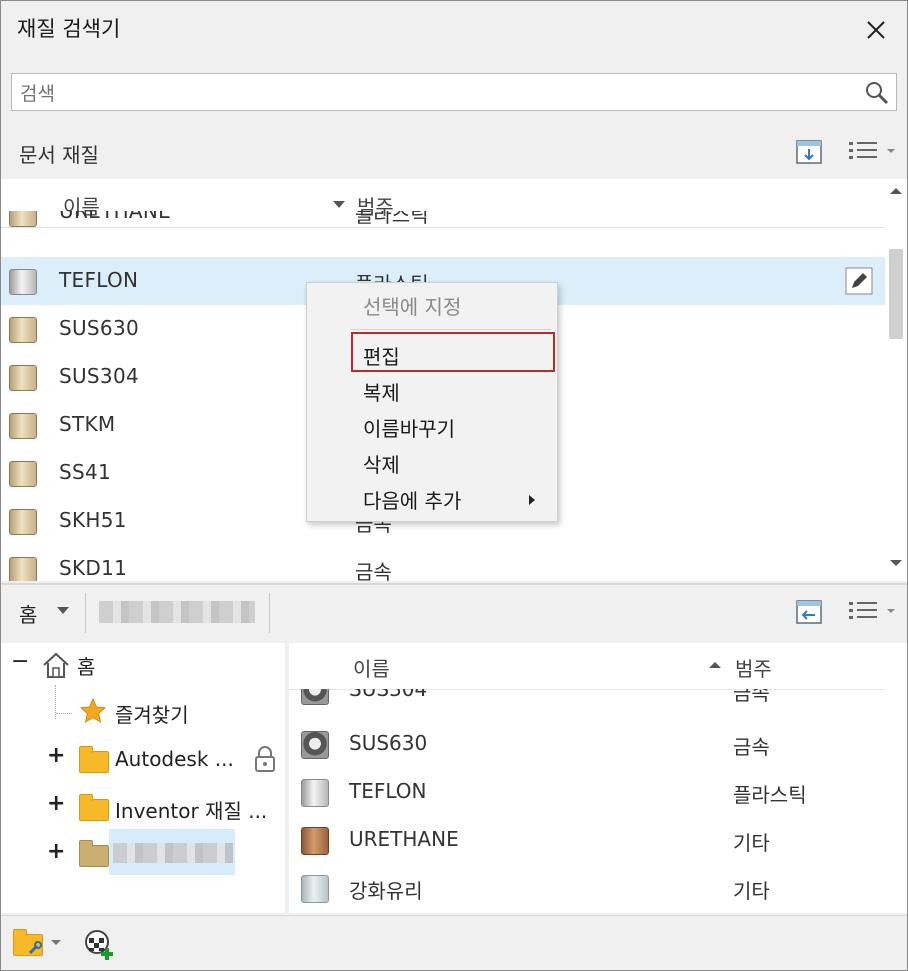 The width and height of the screenshot is (908, 971). I want to click on edit-pencil-icon, so click(859, 281).